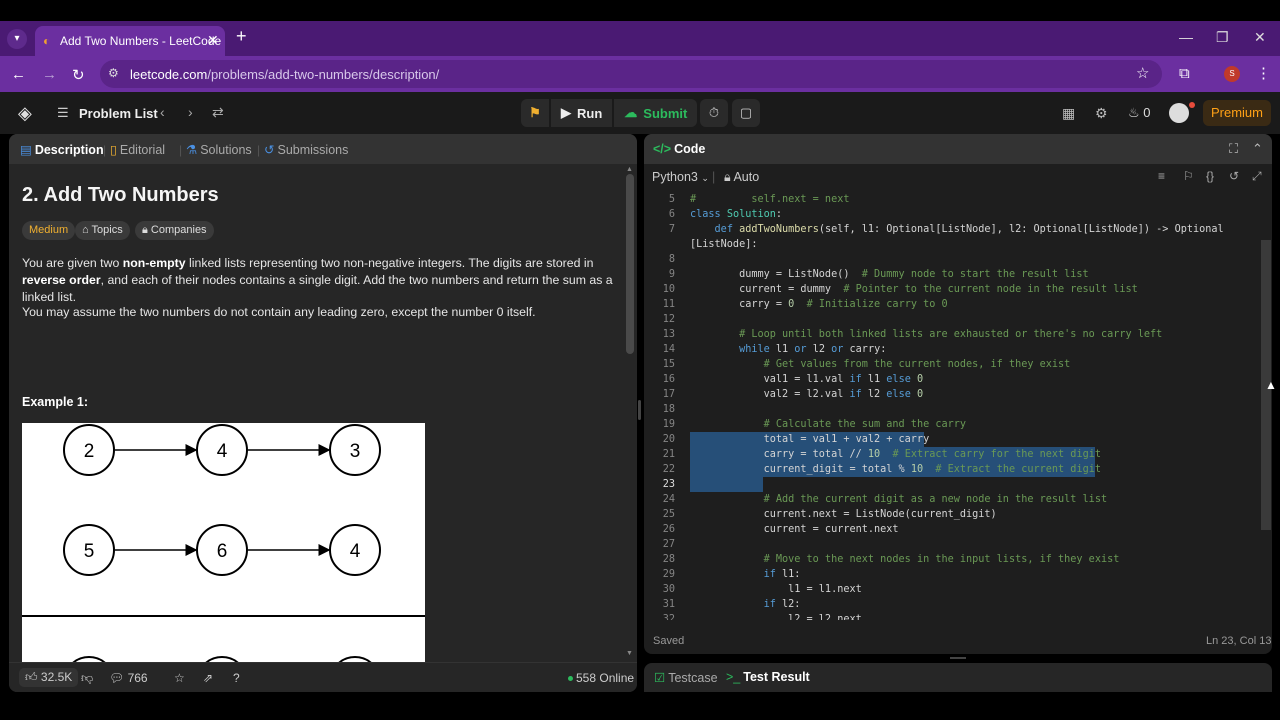  What do you see at coordinates (306, 149) in the screenshot?
I see `tab-submissions: ↺ Submissions` at bounding box center [306, 149].